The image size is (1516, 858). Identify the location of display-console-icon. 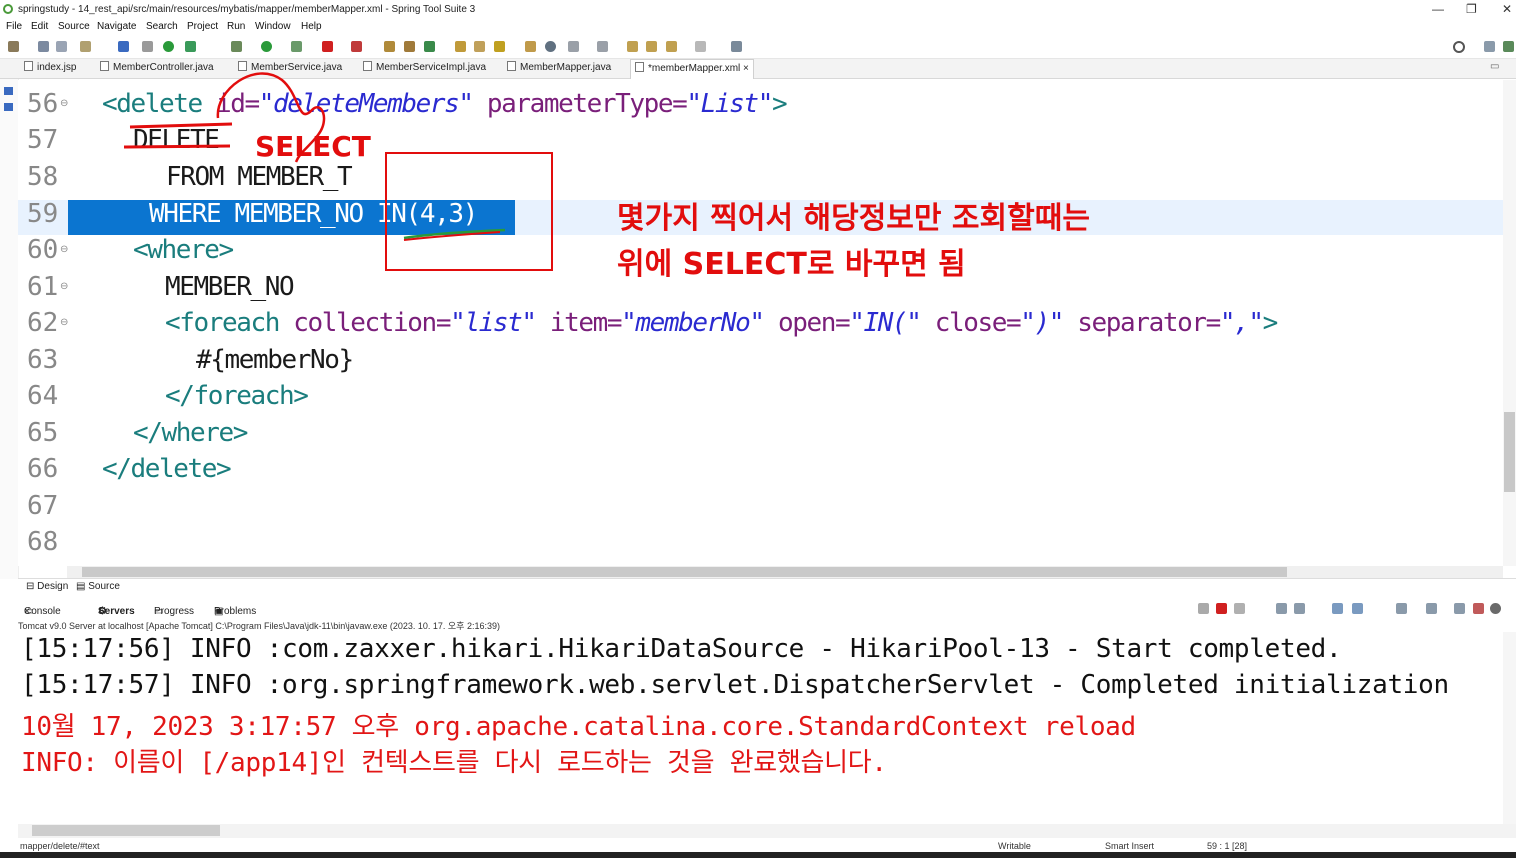
(1401, 608).